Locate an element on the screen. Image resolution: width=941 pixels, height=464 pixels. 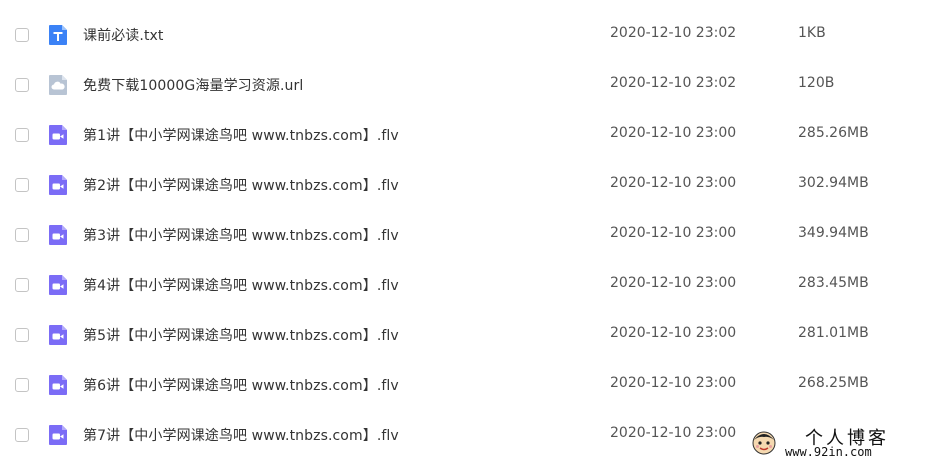
file-name: 第2讲【中小学网课途鸟吧 www.tnbzs.com】.flv is located at coordinates (241, 185).